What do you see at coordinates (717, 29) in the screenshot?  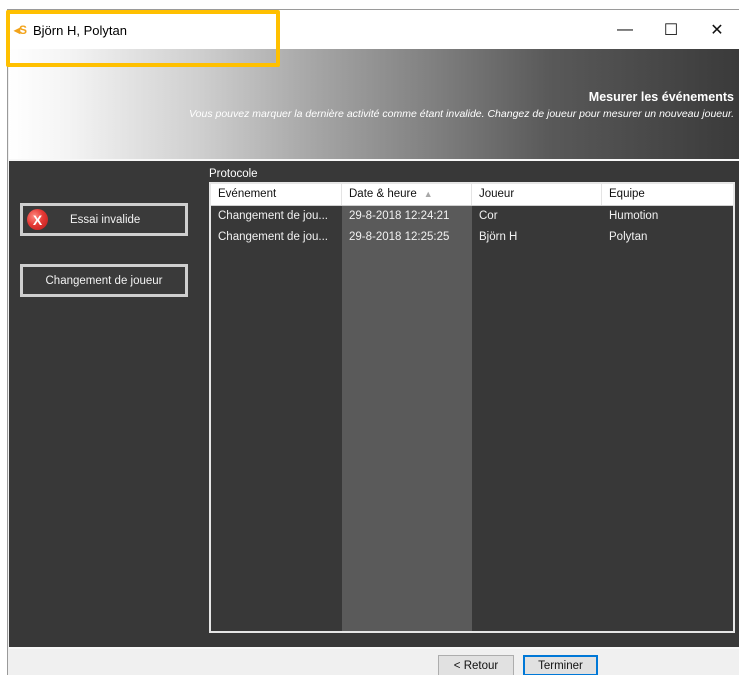 I see `close-button: ✕` at bounding box center [717, 29].